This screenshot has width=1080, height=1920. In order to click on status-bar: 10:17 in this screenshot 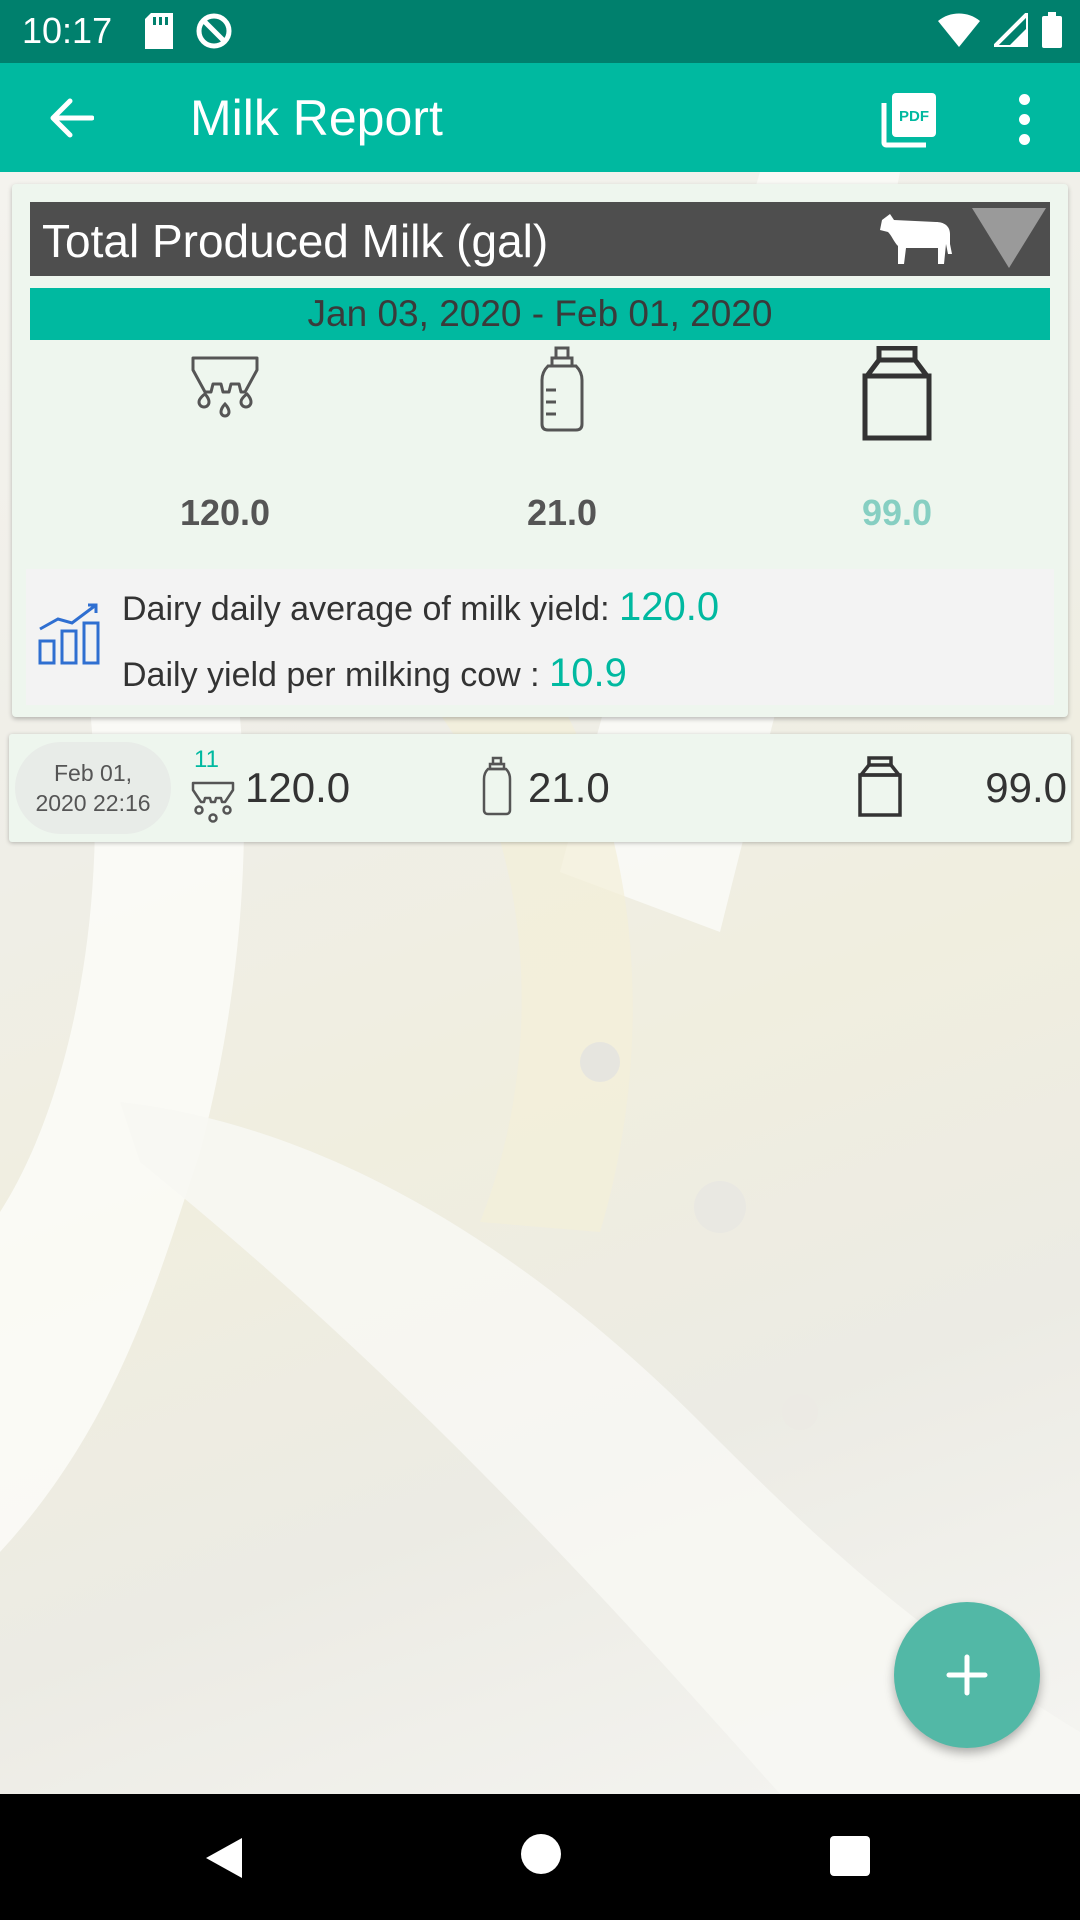, I will do `click(540, 31)`.